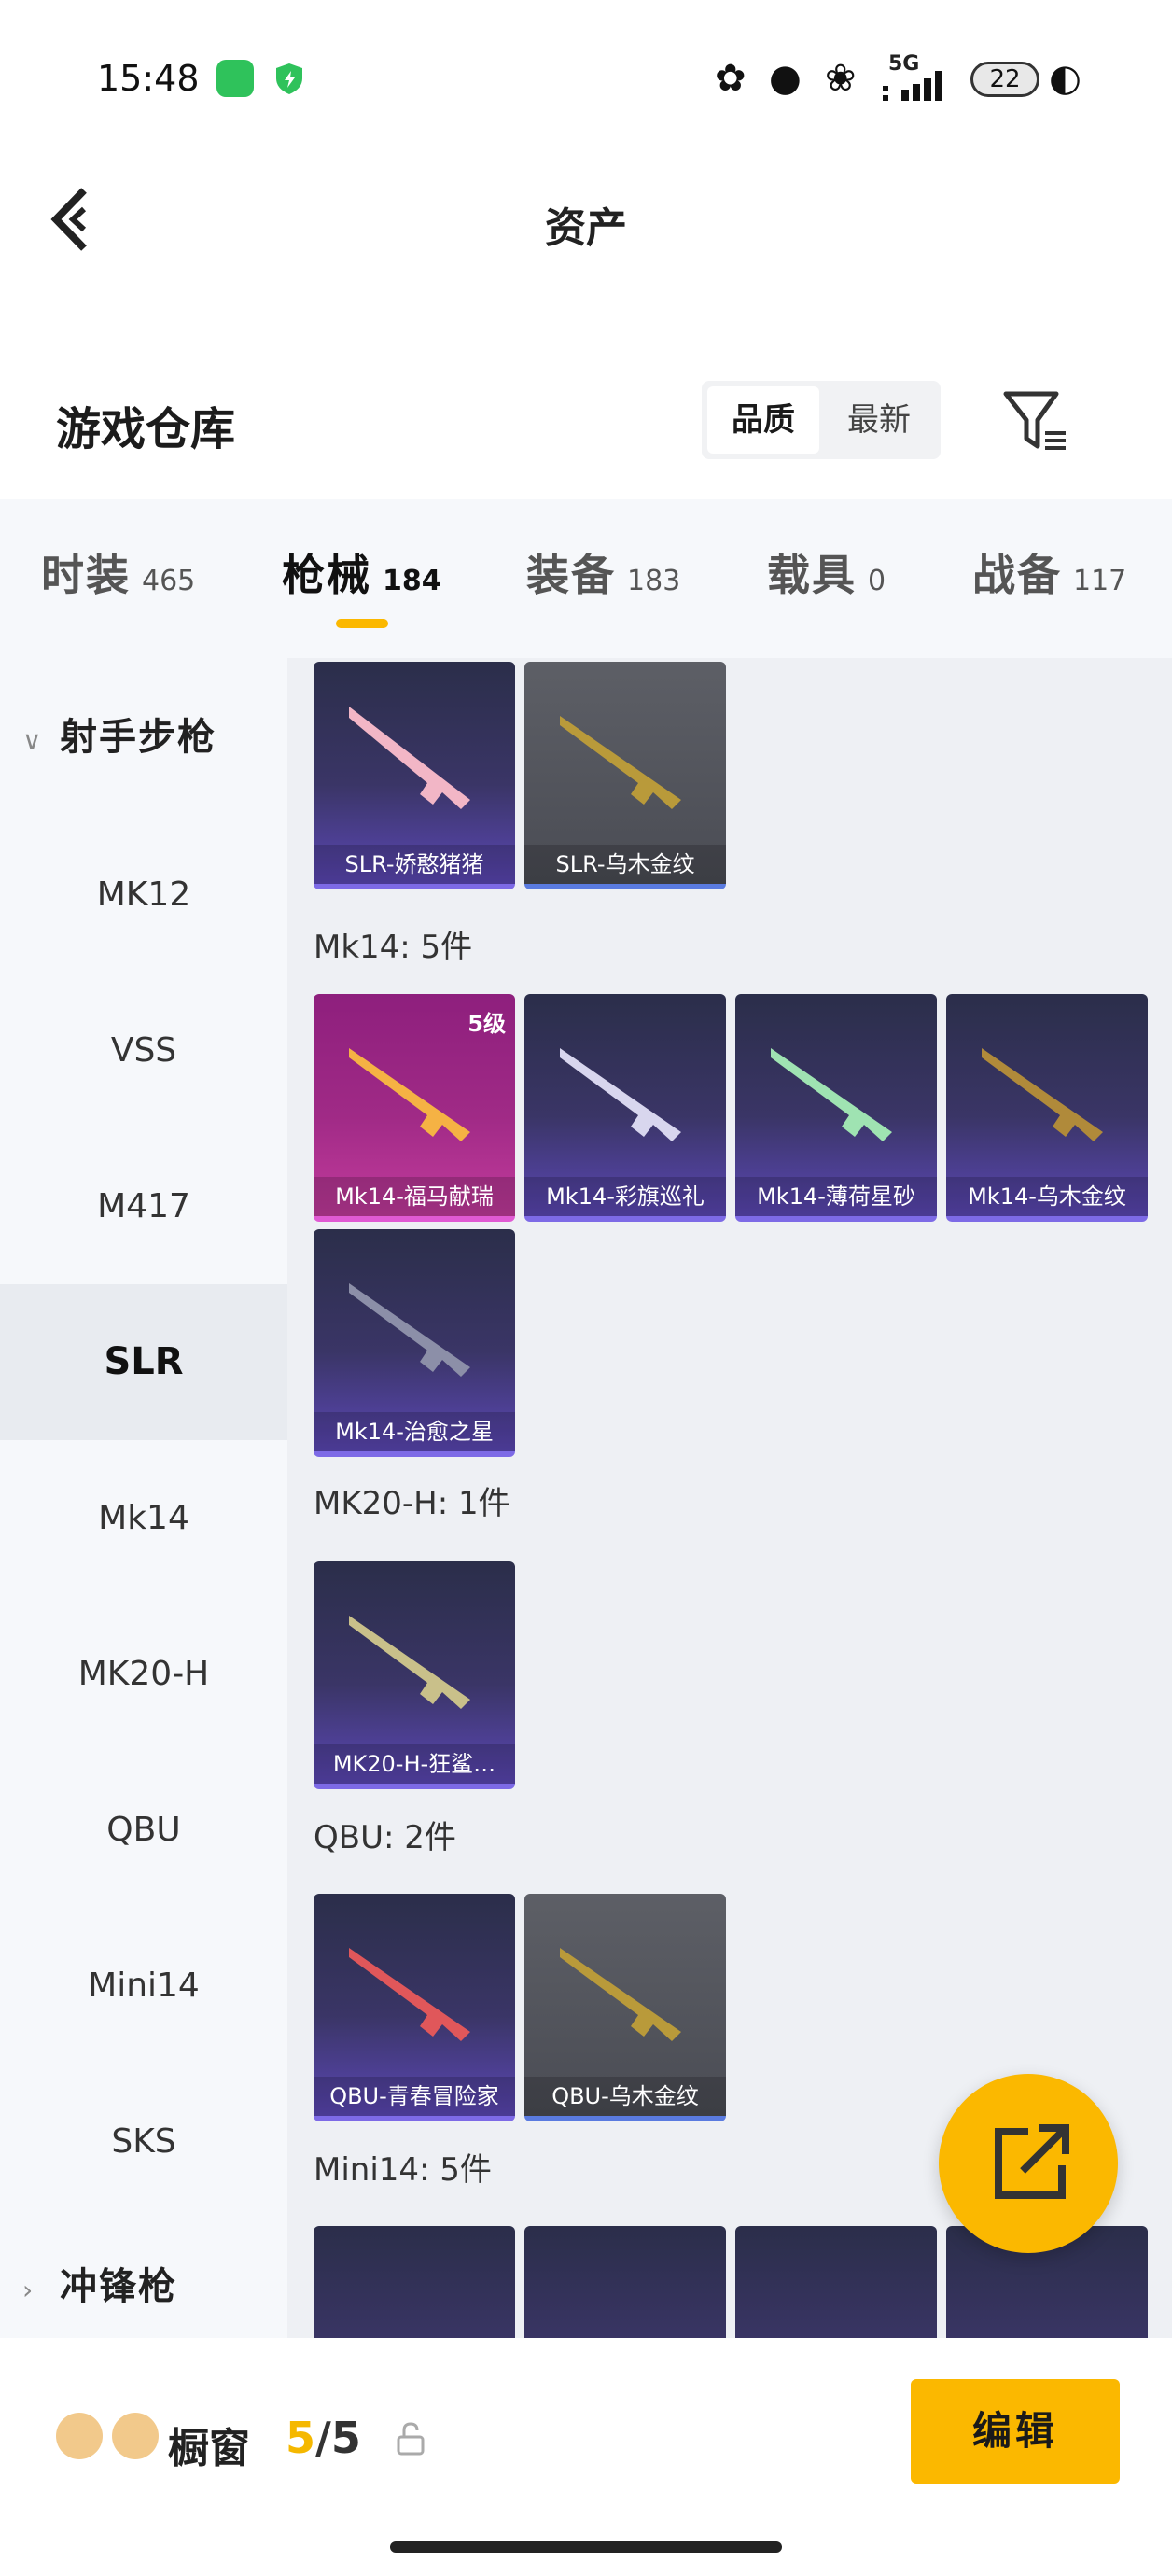 The width and height of the screenshot is (1172, 2576). Describe the element at coordinates (841, 78) in the screenshot. I see `paw-app-icon: ❀` at that location.